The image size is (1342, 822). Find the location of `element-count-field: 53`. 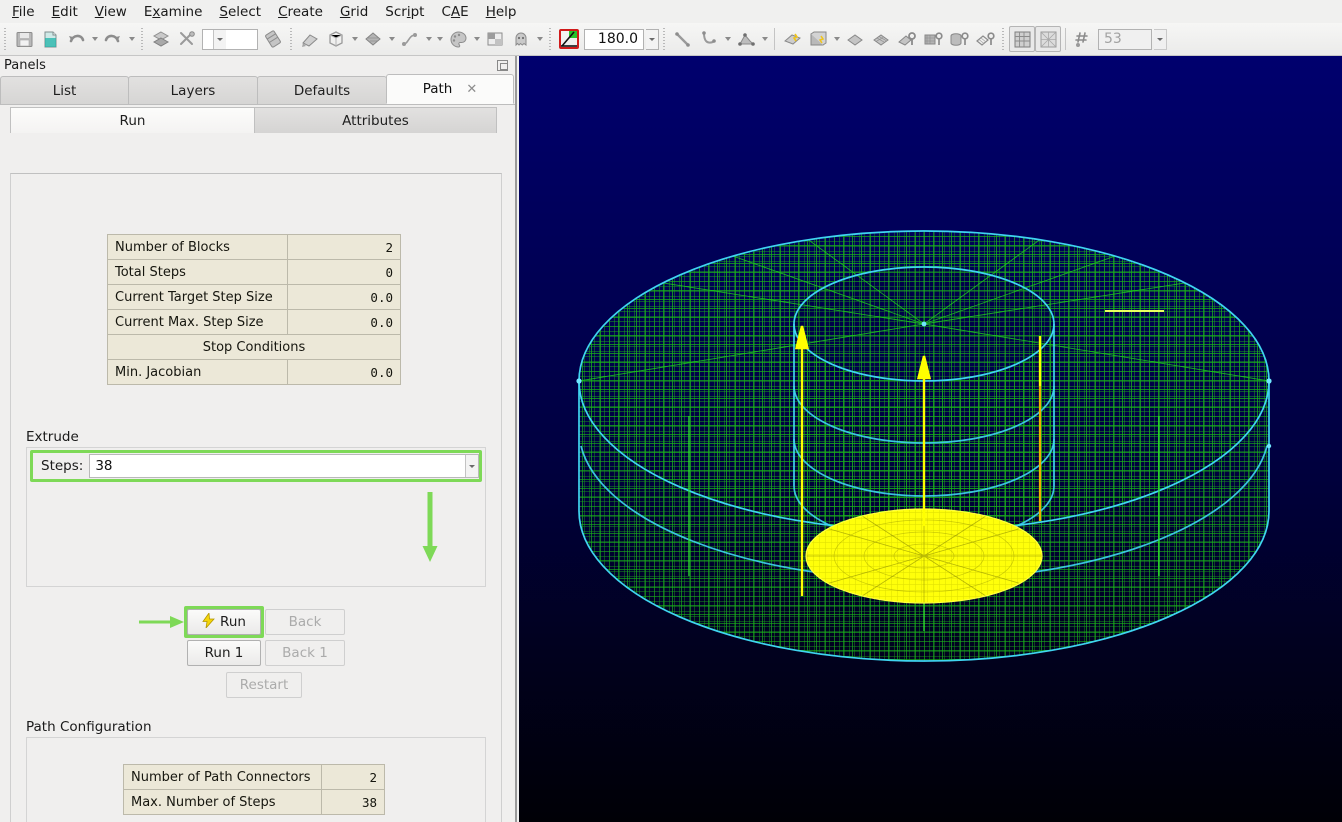

element-count-field: 53 is located at coordinates (1125, 39).